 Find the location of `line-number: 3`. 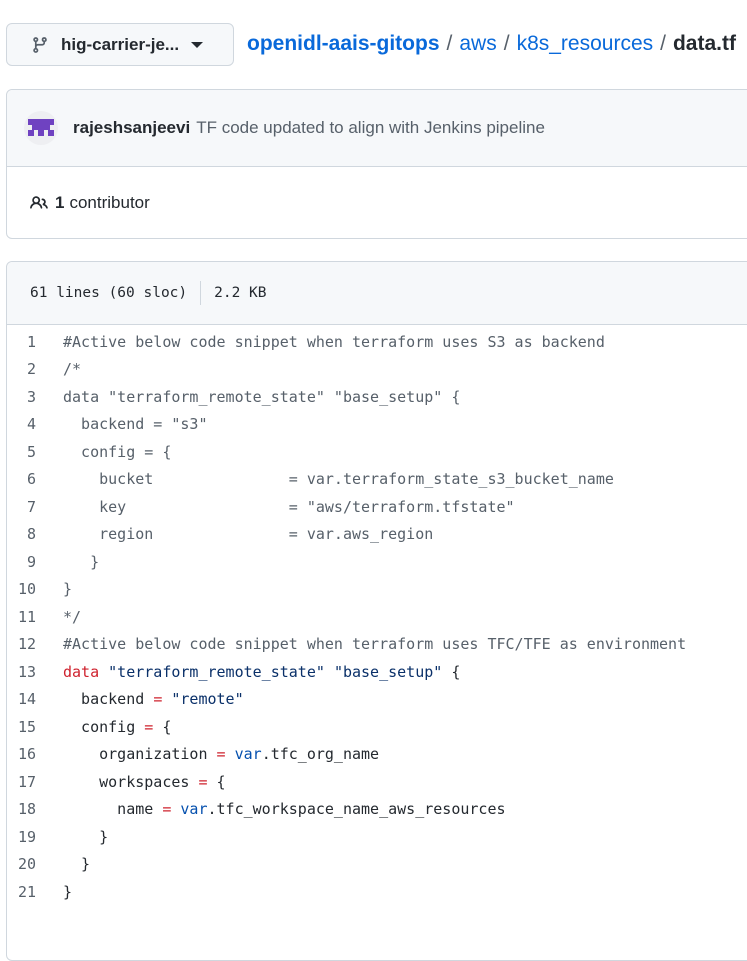

line-number: 3 is located at coordinates (35, 397).